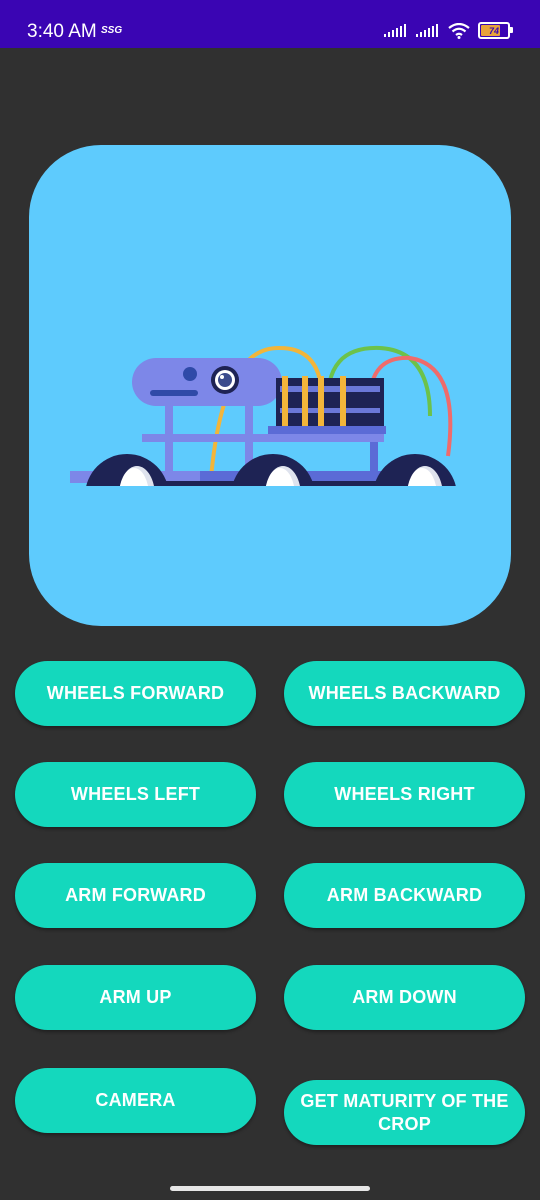  I want to click on battery-icon: 74, so click(495, 30).